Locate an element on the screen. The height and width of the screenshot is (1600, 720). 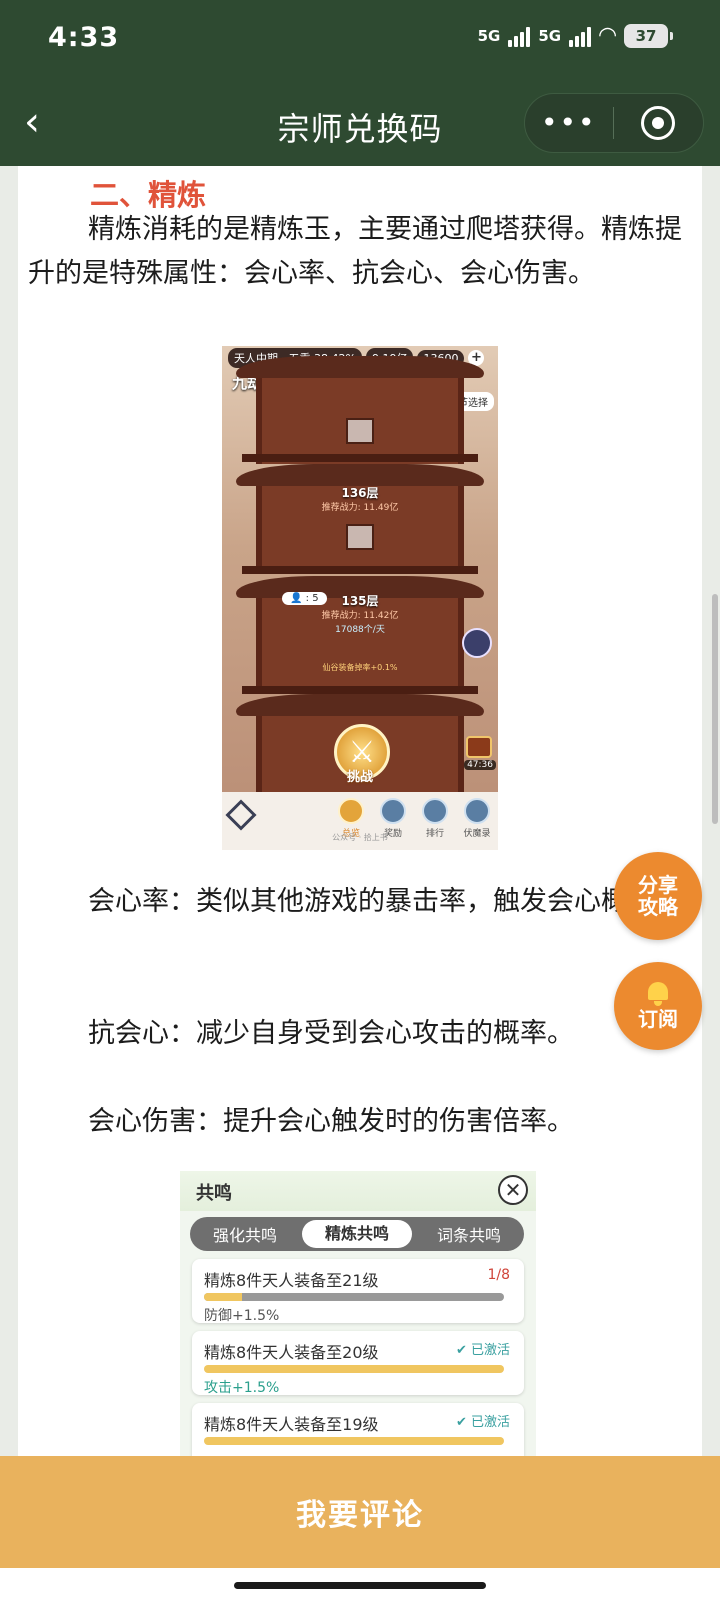
card-title: 精炼8件天人装备至20级 is located at coordinates (291, 1352).